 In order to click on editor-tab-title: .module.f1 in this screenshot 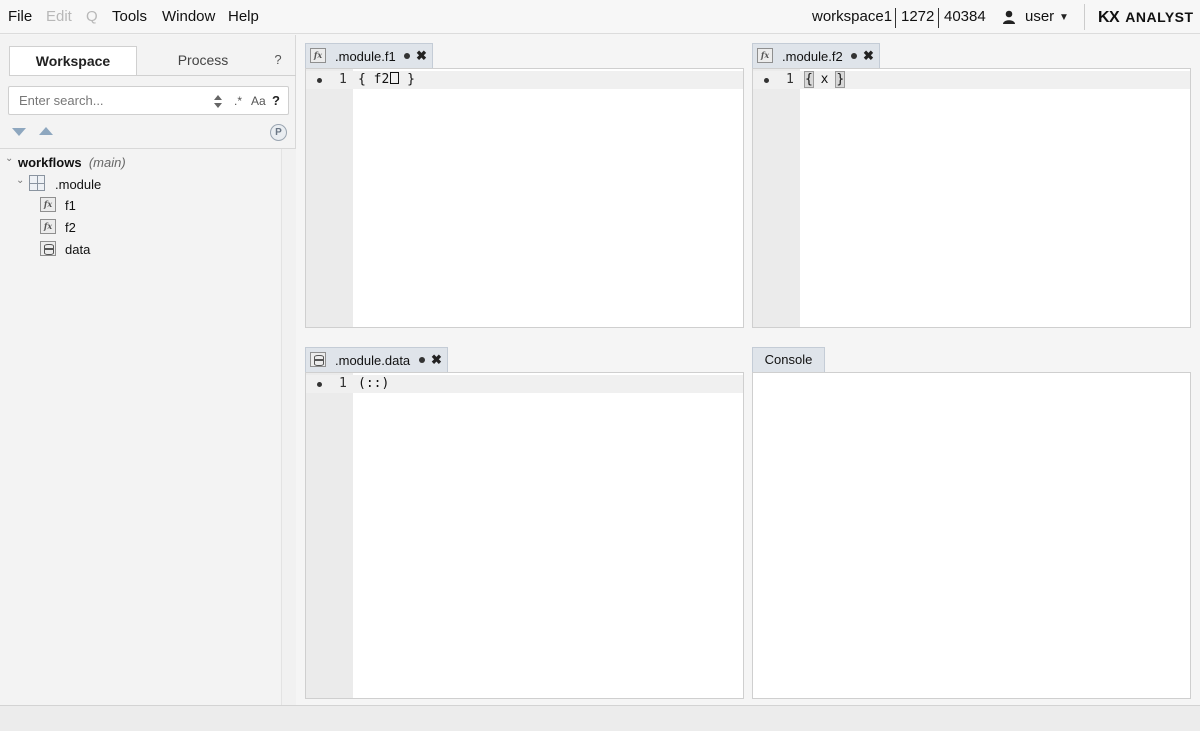, I will do `click(365, 56)`.